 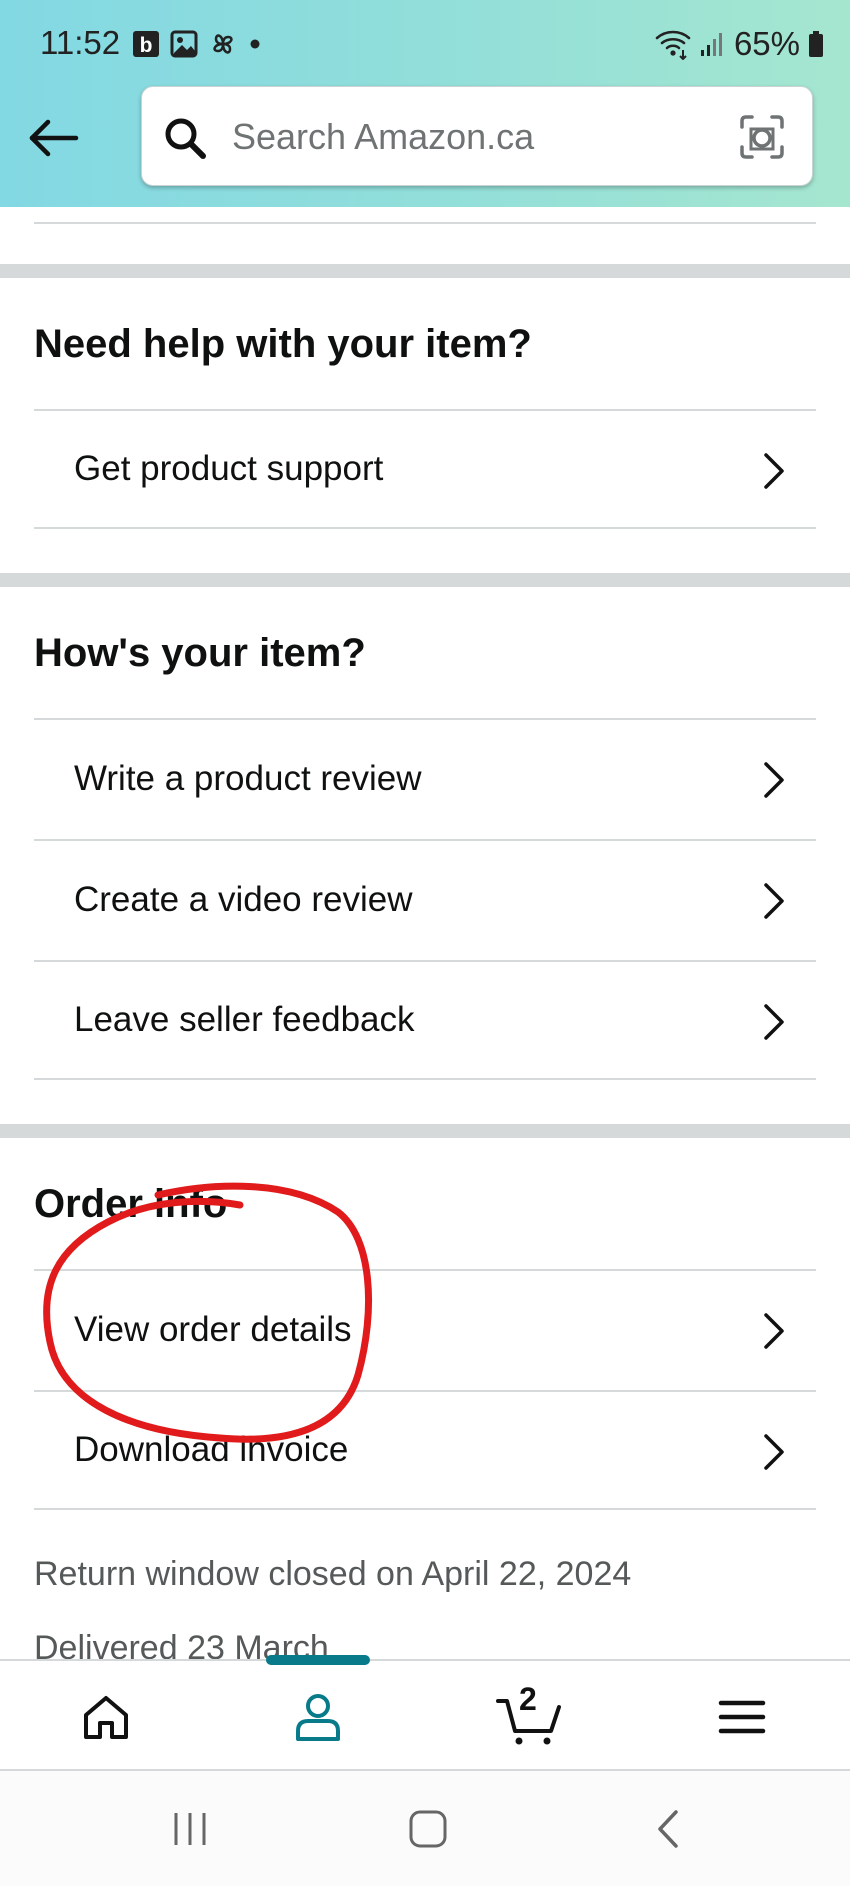 I want to click on dot-icon, so click(x=255, y=44).